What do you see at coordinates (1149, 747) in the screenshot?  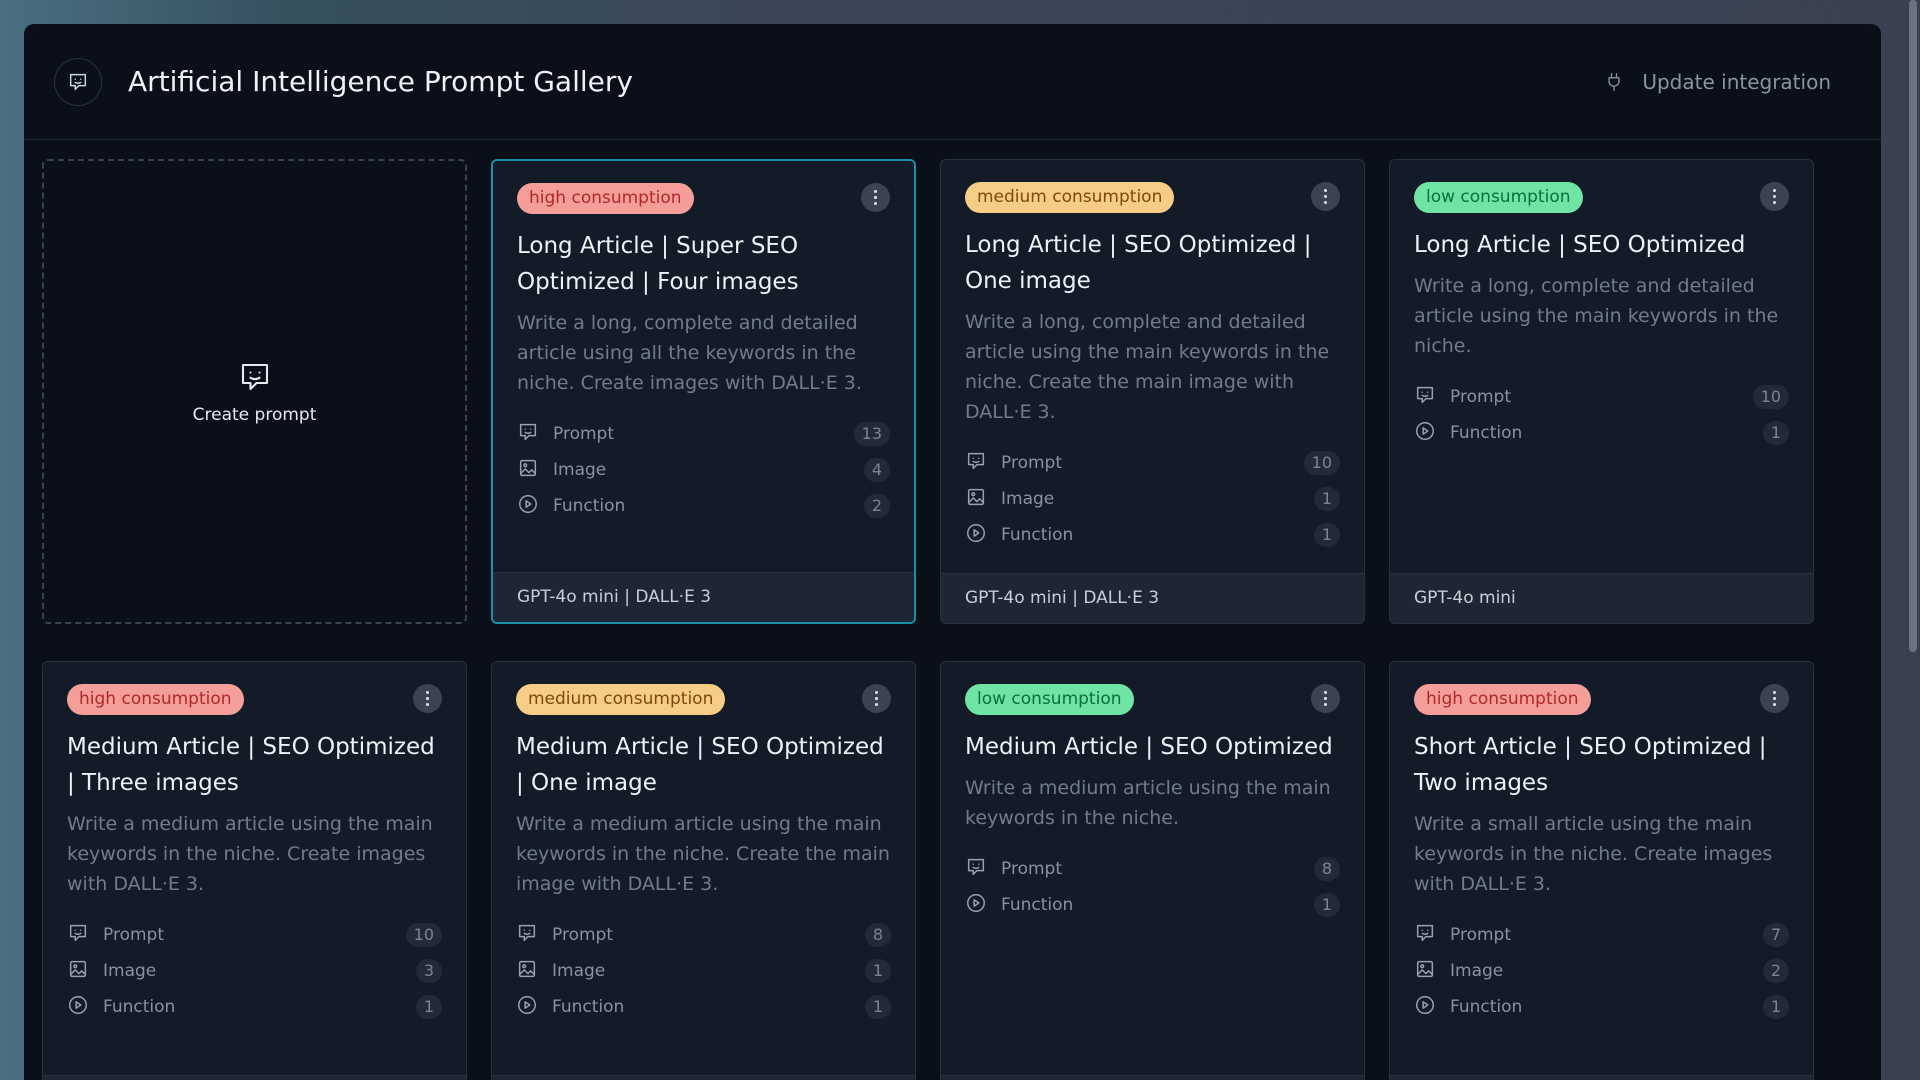 I see `card-title: Medium Article | SEO Optimized` at bounding box center [1149, 747].